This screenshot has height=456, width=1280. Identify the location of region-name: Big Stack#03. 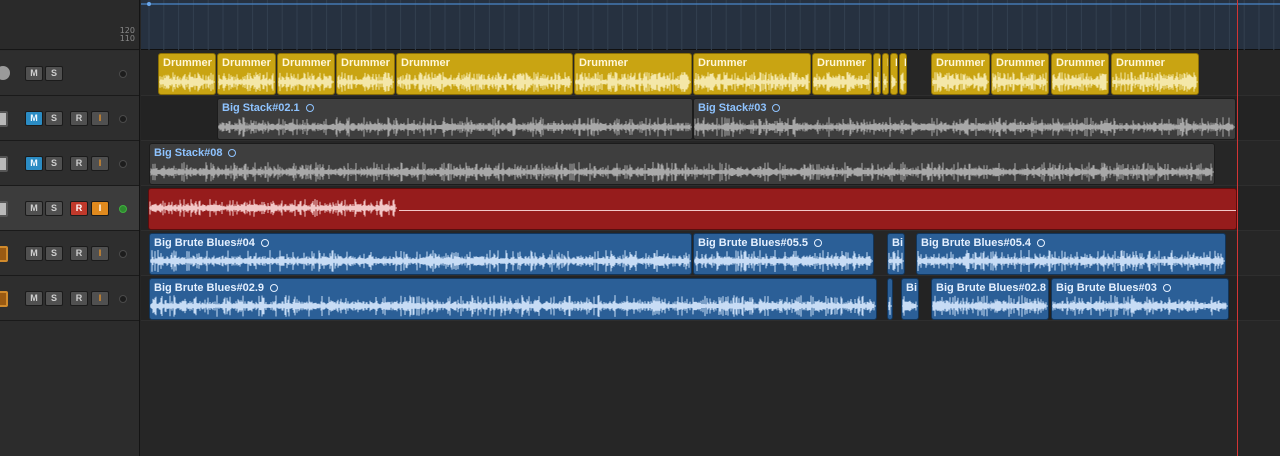
(739, 108).